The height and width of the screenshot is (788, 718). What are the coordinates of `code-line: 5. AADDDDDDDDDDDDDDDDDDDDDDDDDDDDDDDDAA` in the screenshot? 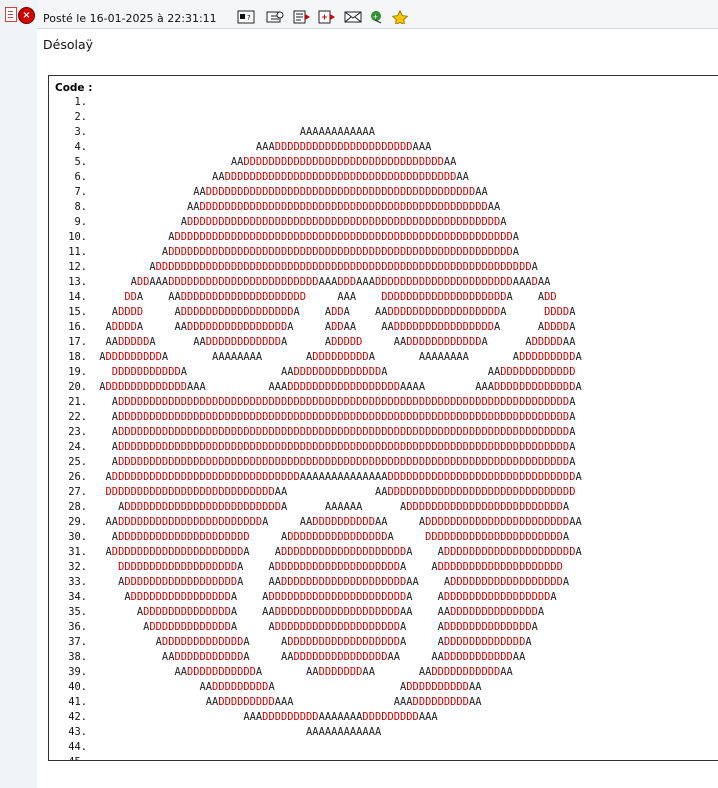 It's located at (315, 162).